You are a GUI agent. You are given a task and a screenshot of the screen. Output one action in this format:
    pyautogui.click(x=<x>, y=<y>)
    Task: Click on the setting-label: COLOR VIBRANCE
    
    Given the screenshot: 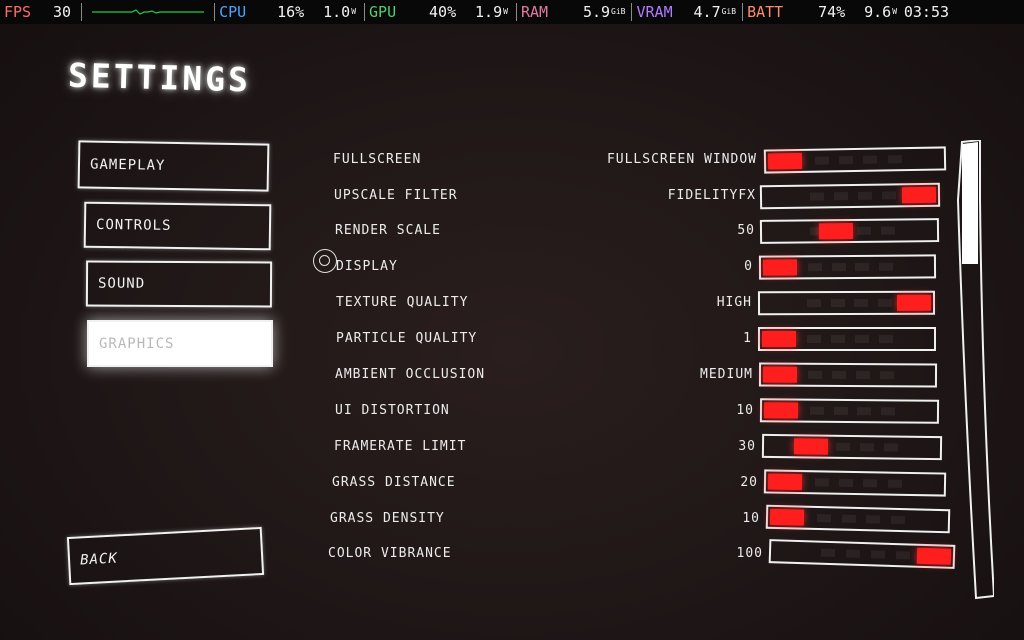 What is the action you would take?
    pyautogui.click(x=390, y=553)
    